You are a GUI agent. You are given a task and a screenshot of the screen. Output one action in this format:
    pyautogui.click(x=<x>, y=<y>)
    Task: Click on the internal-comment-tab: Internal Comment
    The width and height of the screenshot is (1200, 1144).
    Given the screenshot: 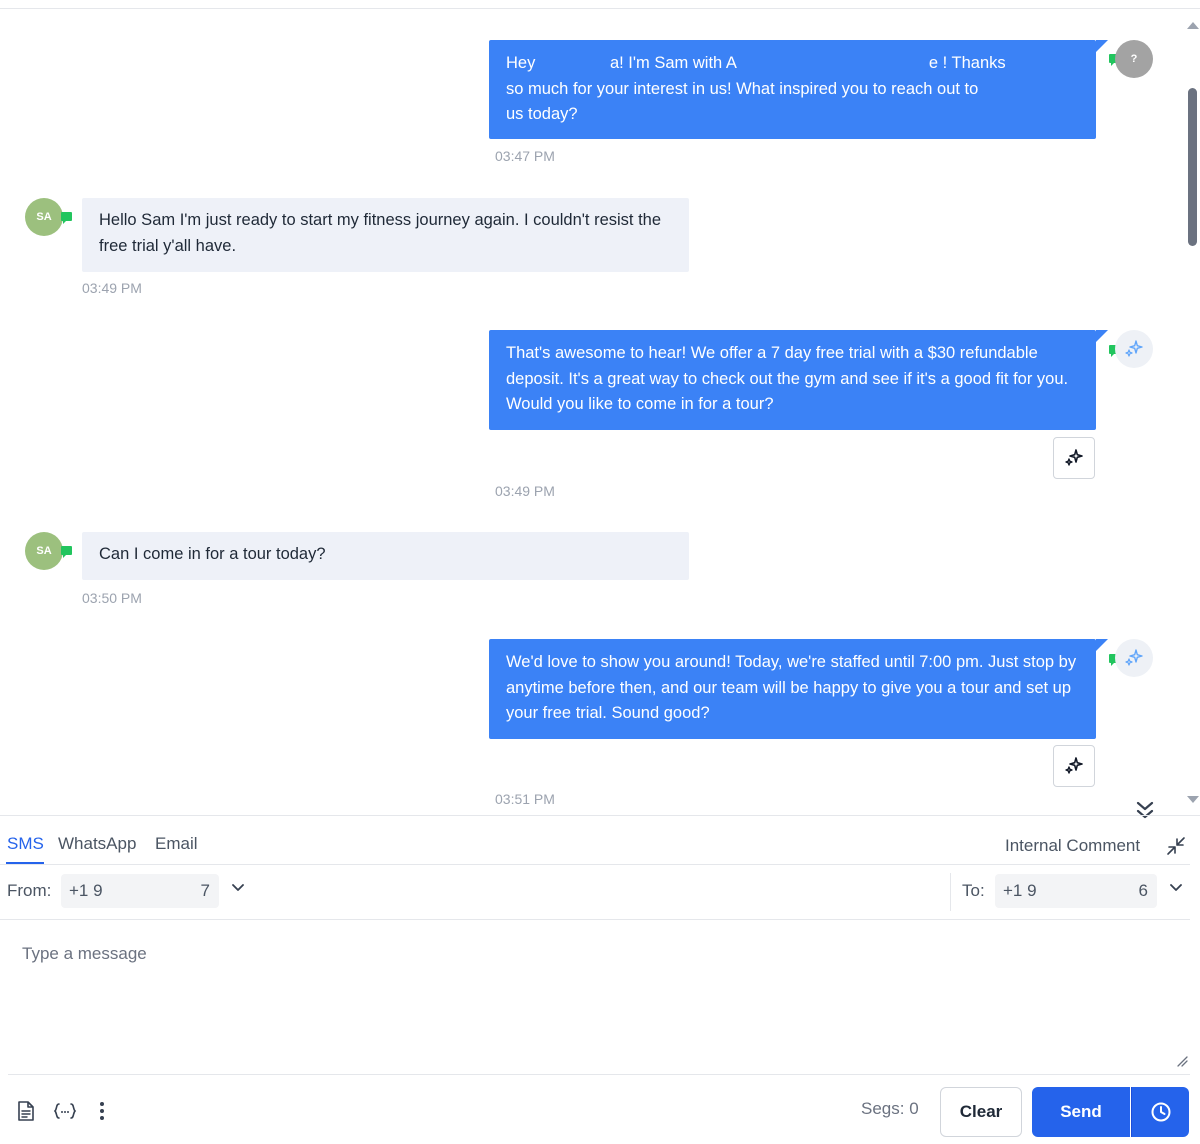 What is the action you would take?
    pyautogui.click(x=1072, y=846)
    